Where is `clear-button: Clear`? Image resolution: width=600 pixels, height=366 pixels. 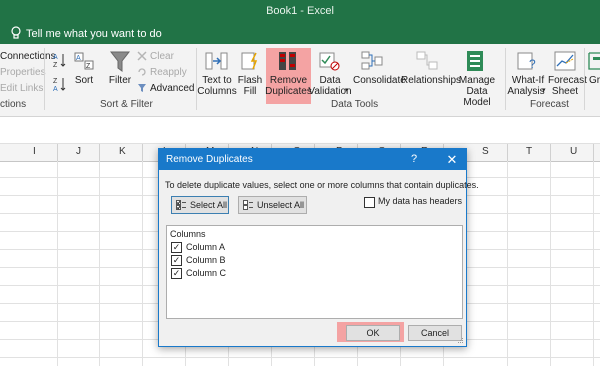 clear-button: Clear is located at coordinates (162, 56).